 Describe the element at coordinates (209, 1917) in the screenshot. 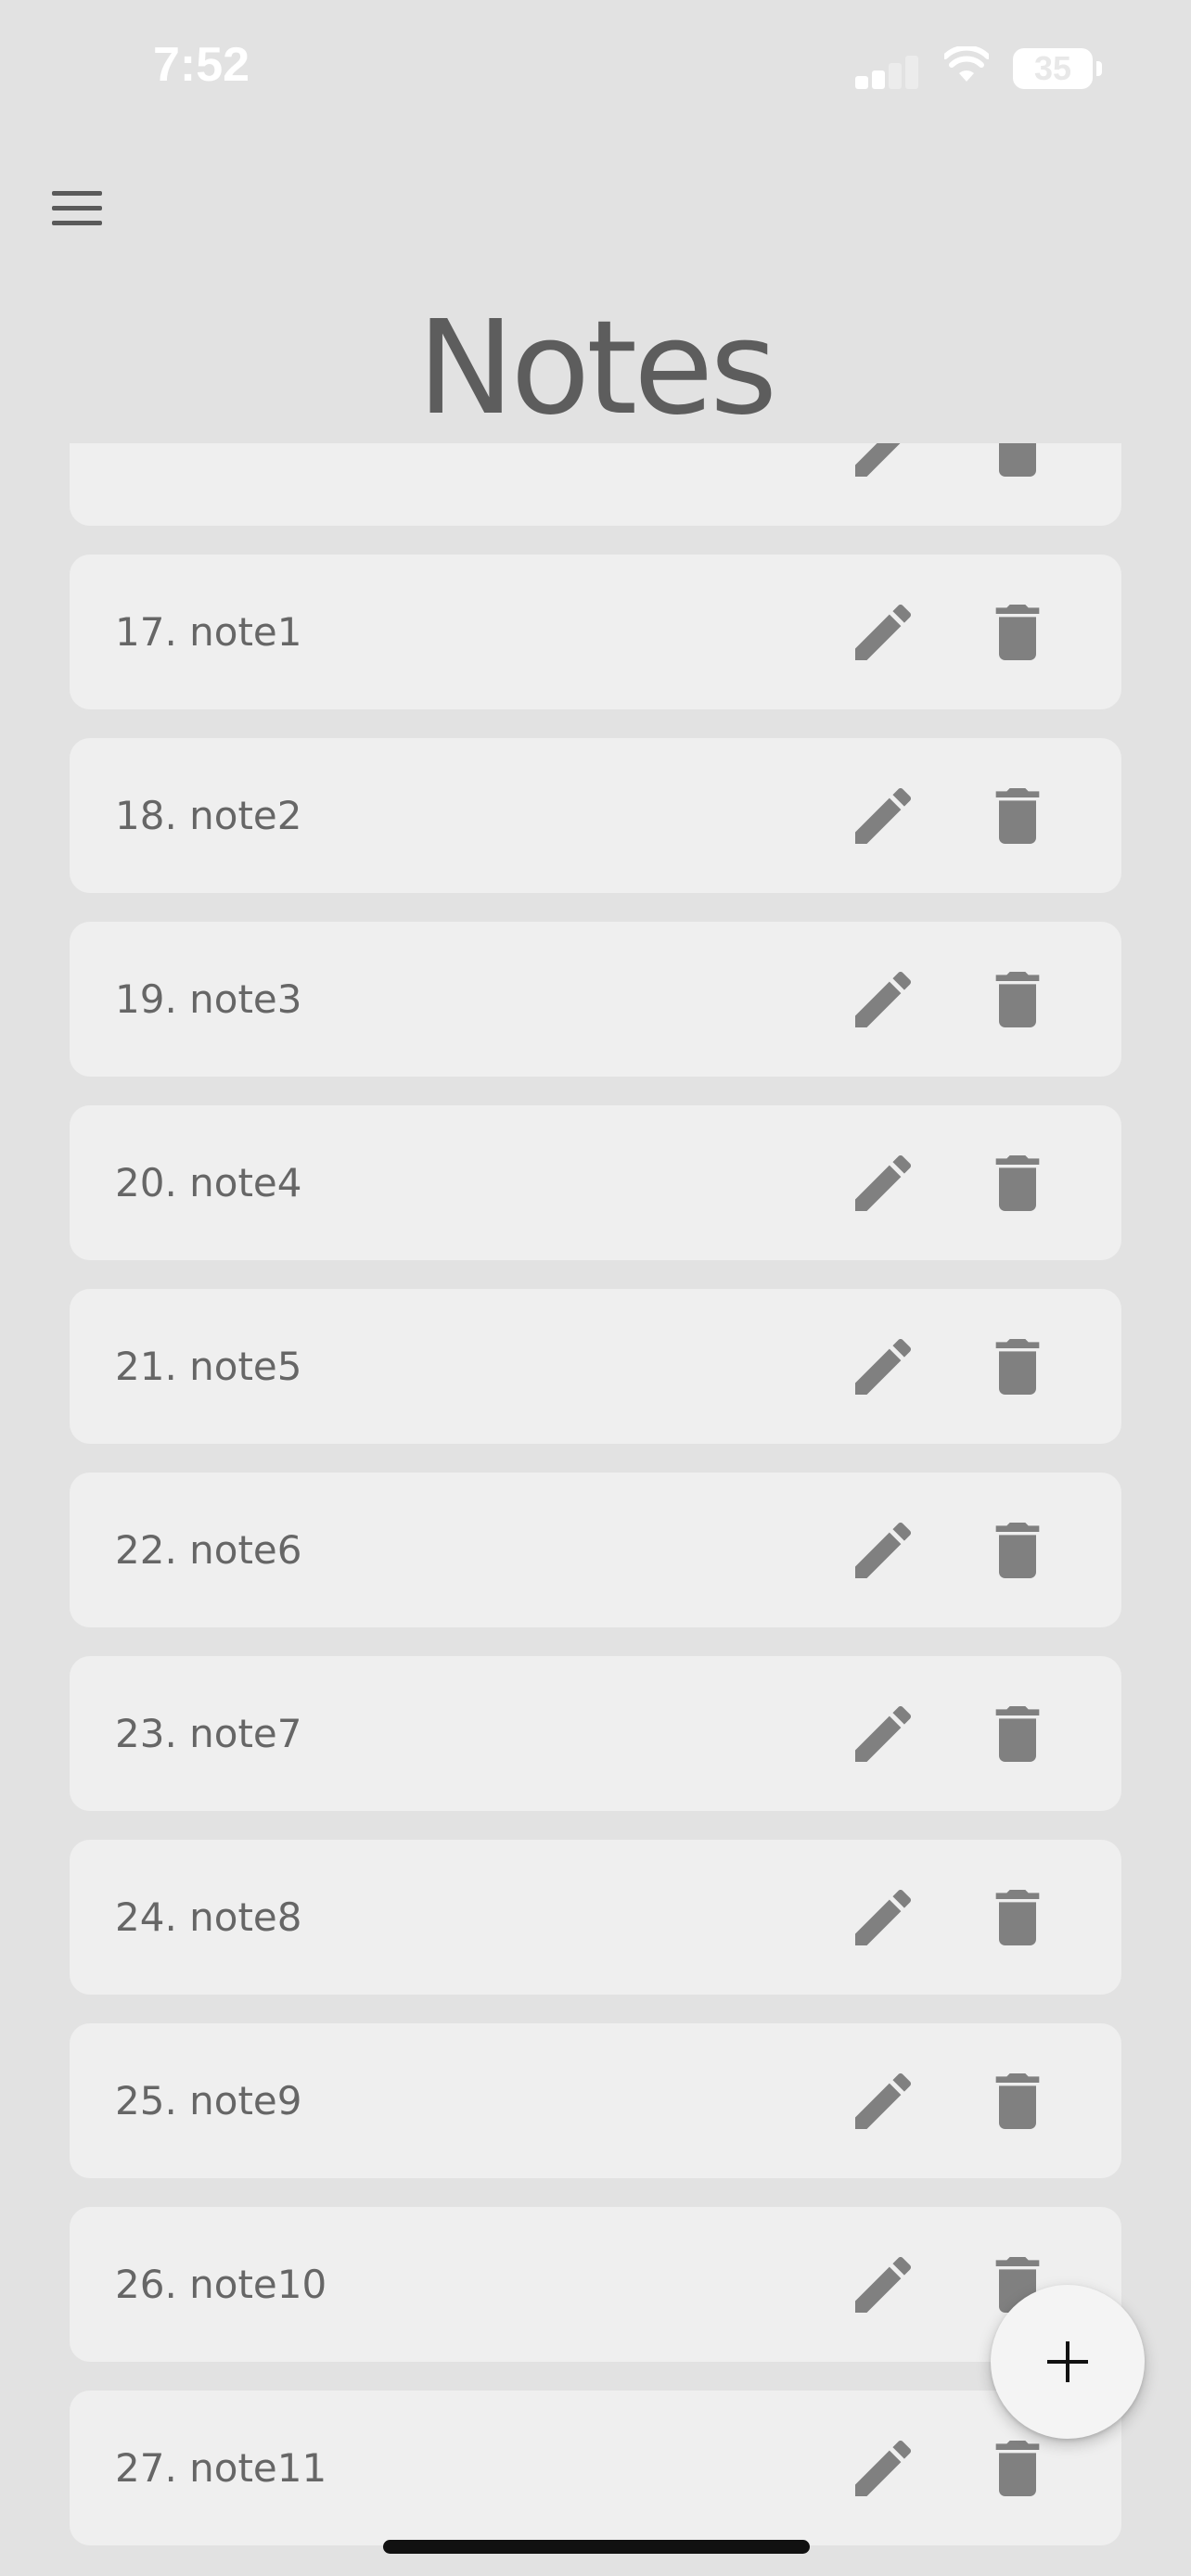

I see `note-title: 24. note8` at that location.